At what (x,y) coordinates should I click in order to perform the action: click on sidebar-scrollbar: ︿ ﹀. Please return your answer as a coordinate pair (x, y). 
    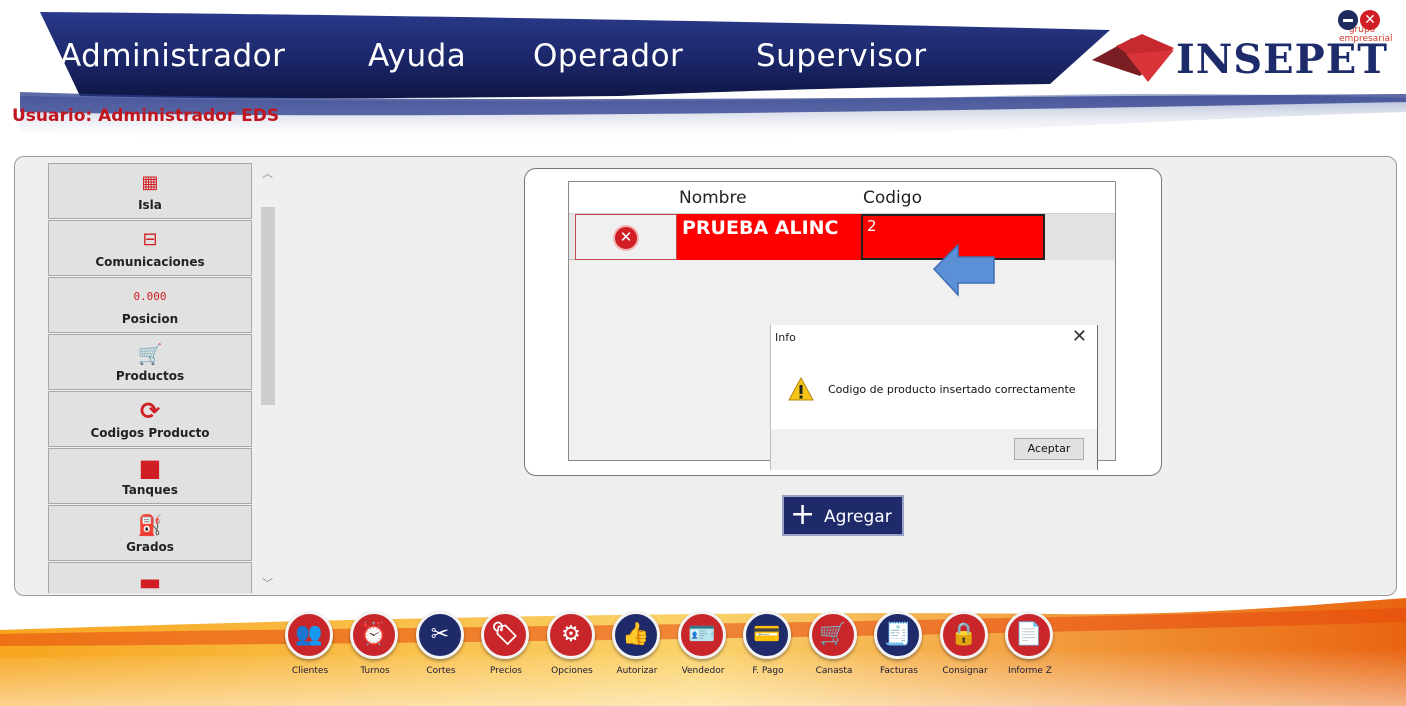
    Looking at the image, I should click on (267, 378).